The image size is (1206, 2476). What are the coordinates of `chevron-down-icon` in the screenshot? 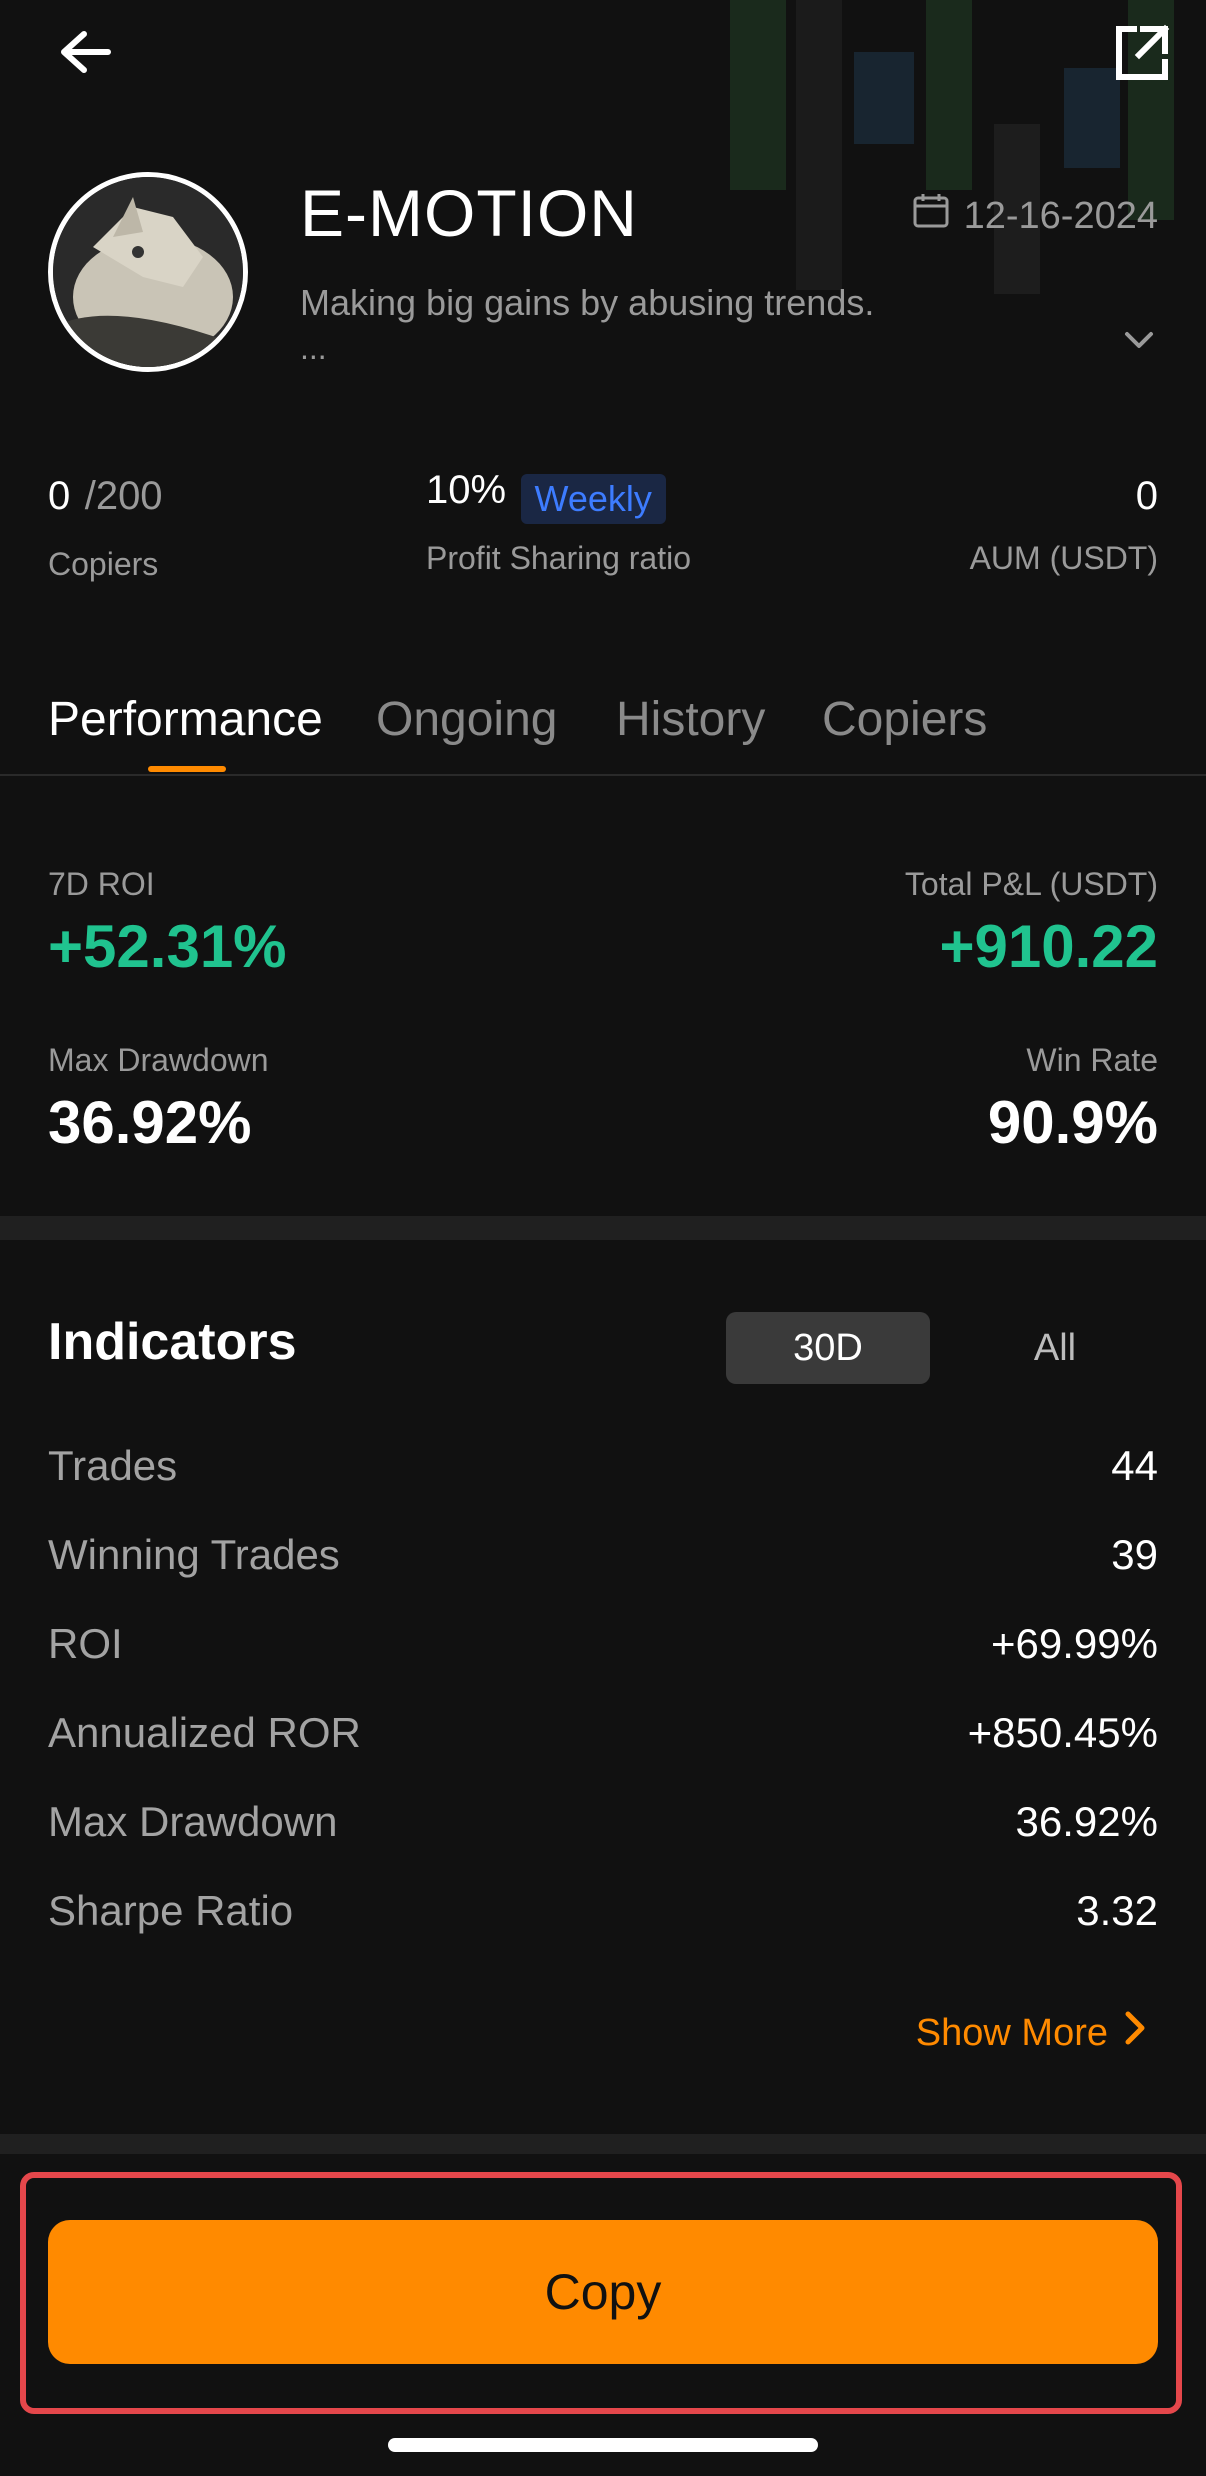 It's located at (1139, 342).